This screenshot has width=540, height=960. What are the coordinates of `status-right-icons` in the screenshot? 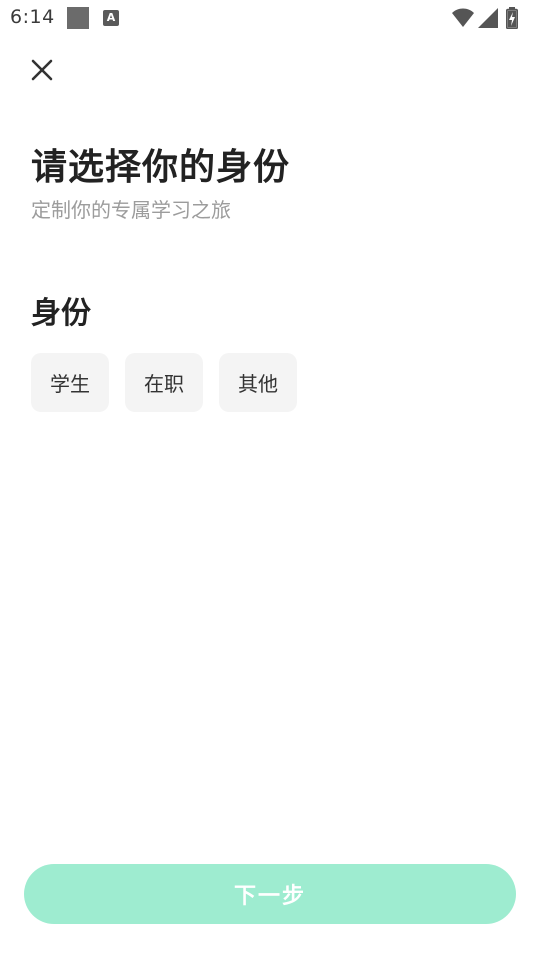 It's located at (492, 18).